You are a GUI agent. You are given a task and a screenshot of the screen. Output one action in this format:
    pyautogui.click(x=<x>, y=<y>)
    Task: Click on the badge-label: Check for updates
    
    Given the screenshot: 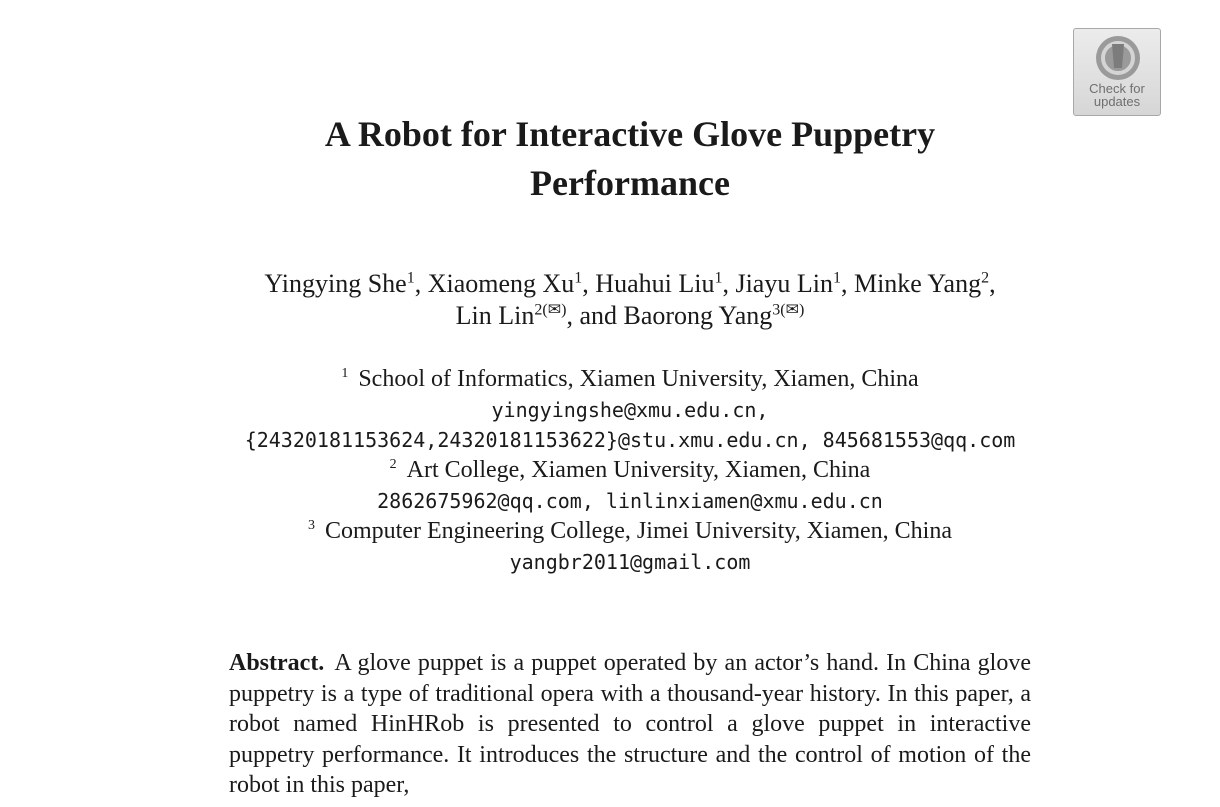 What is the action you would take?
    pyautogui.click(x=1117, y=95)
    